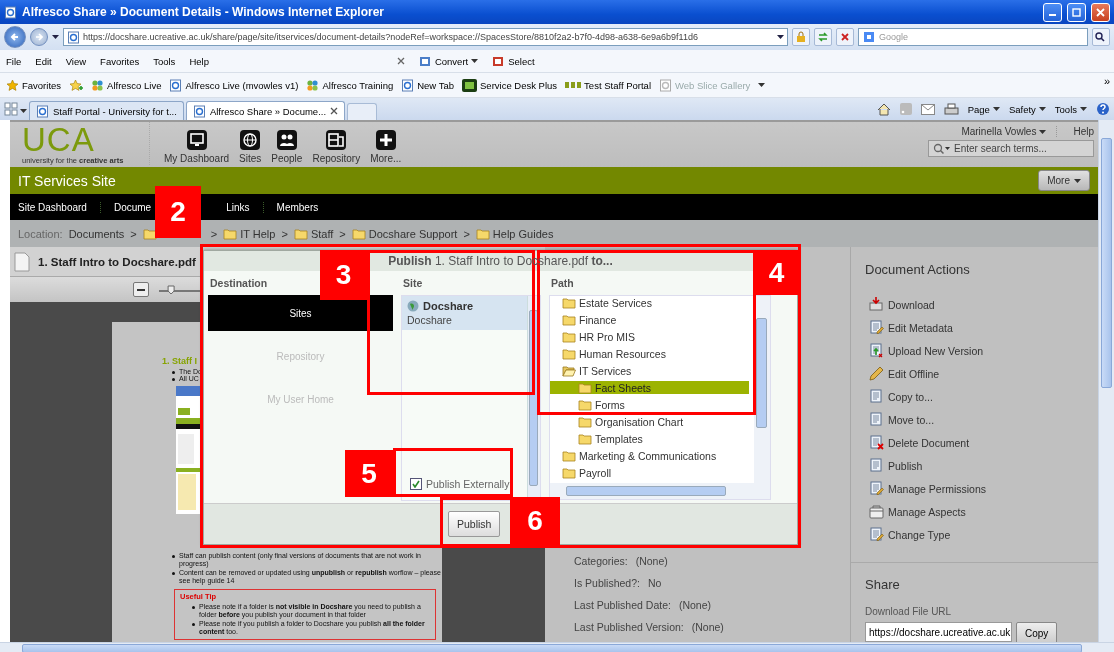  What do you see at coordinates (43, 61) in the screenshot?
I see `menu-item: Edit` at bounding box center [43, 61].